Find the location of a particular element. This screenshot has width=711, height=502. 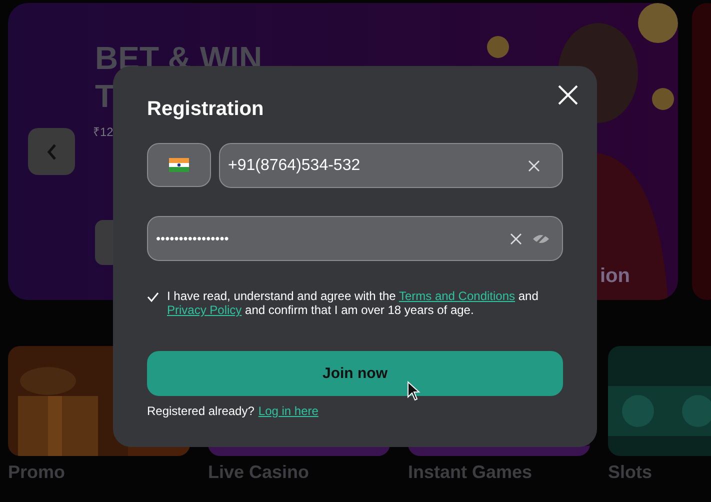

banner-title: T is located at coordinates (105, 96).